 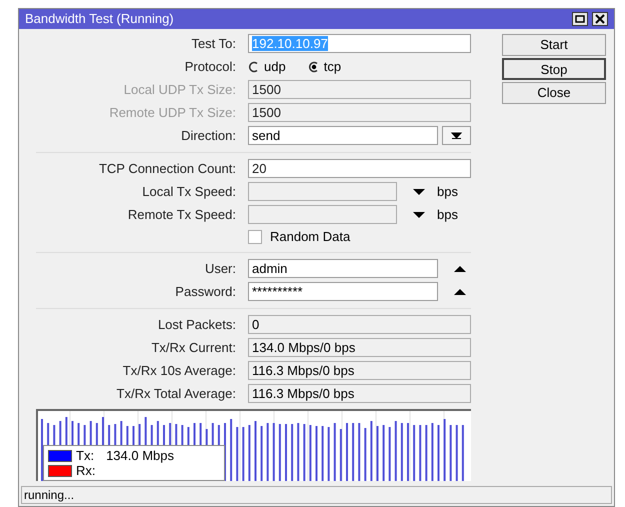 What do you see at coordinates (220, 269) in the screenshot?
I see `field-label: User:` at bounding box center [220, 269].